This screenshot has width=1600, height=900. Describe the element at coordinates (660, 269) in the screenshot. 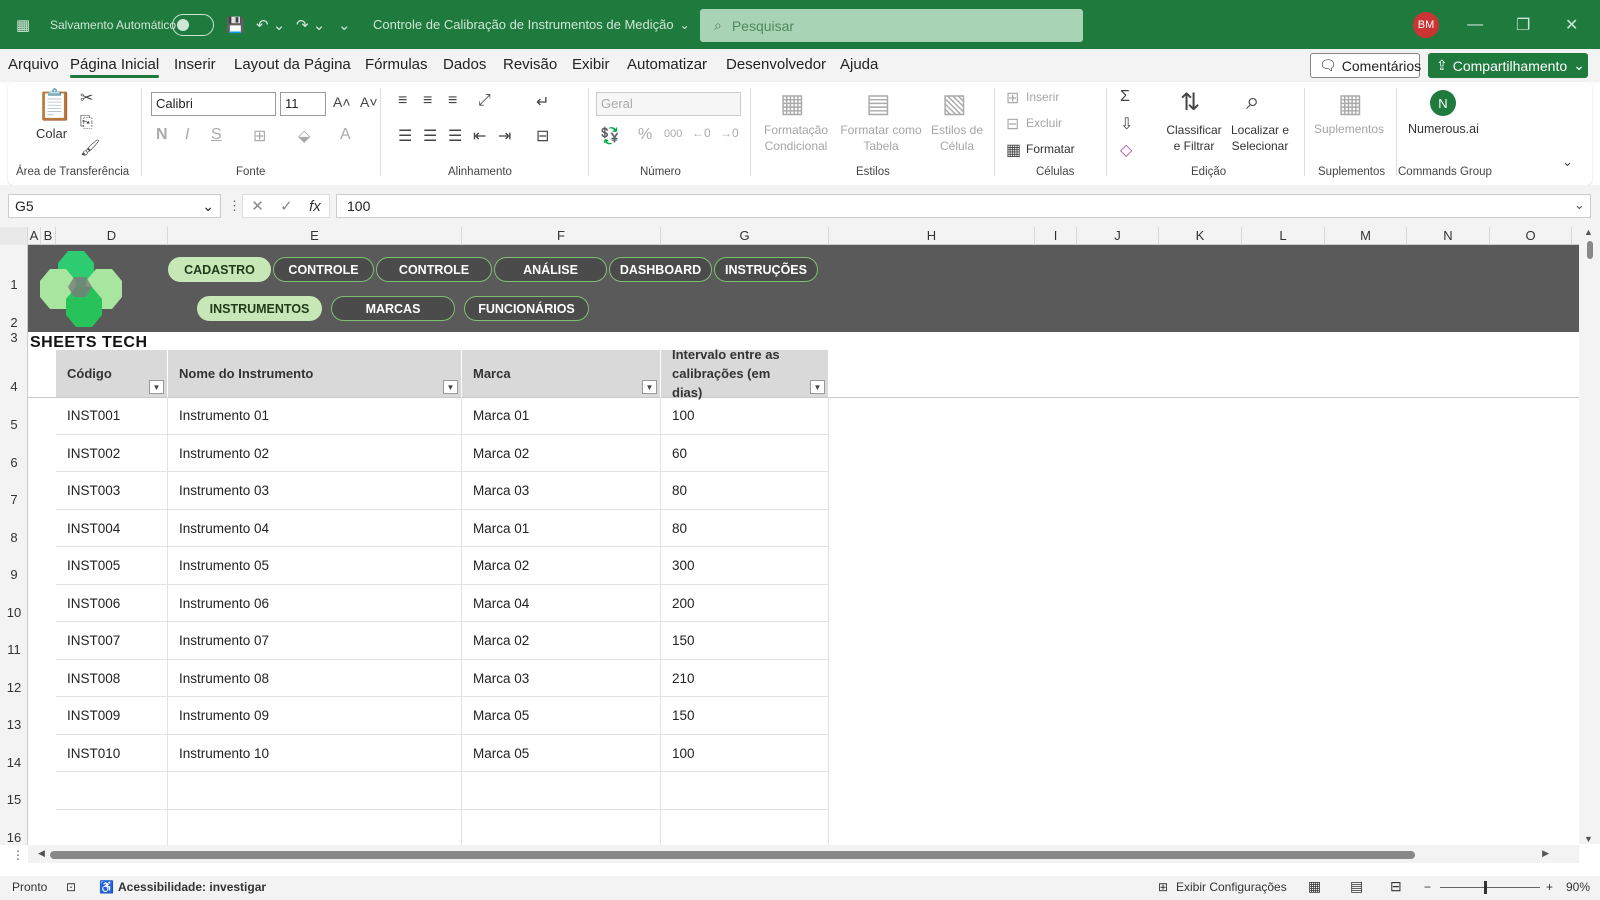

I see `nav-dashboard: DASHBOARD` at that location.